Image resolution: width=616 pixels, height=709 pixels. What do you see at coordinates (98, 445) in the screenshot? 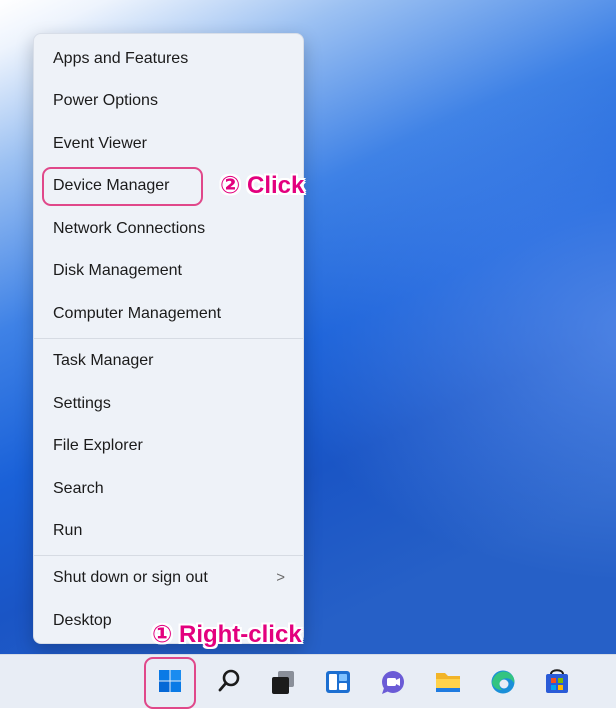
I see `menu-item-label: File Explorer` at bounding box center [98, 445].